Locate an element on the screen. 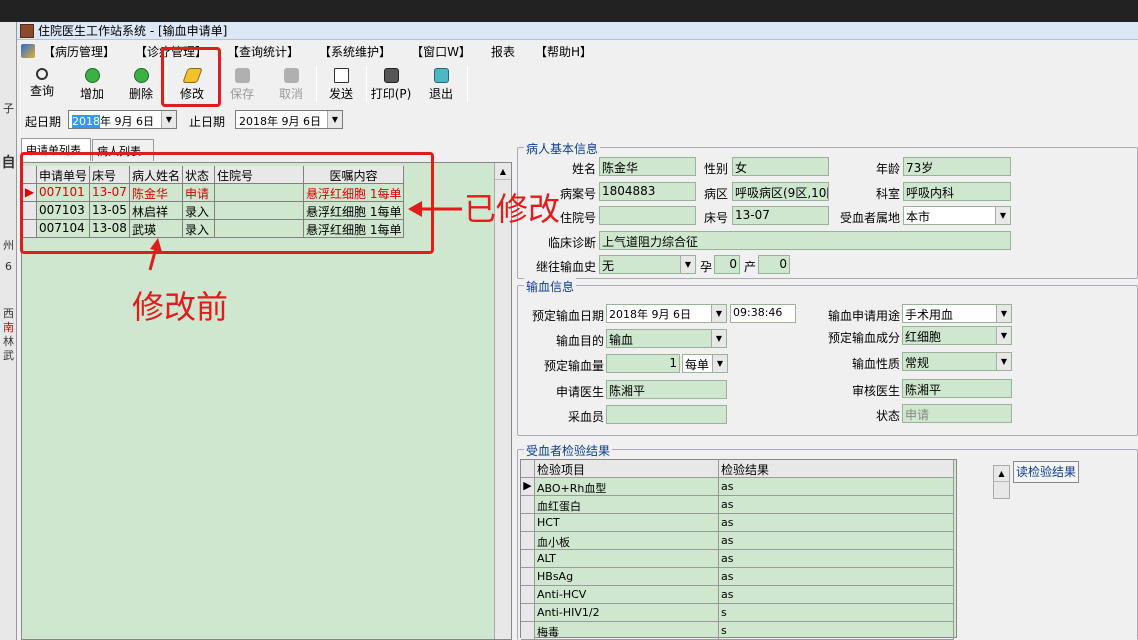 The width and height of the screenshot is (1138, 640). read-test-results-button: 读检验结果 is located at coordinates (1046, 472).